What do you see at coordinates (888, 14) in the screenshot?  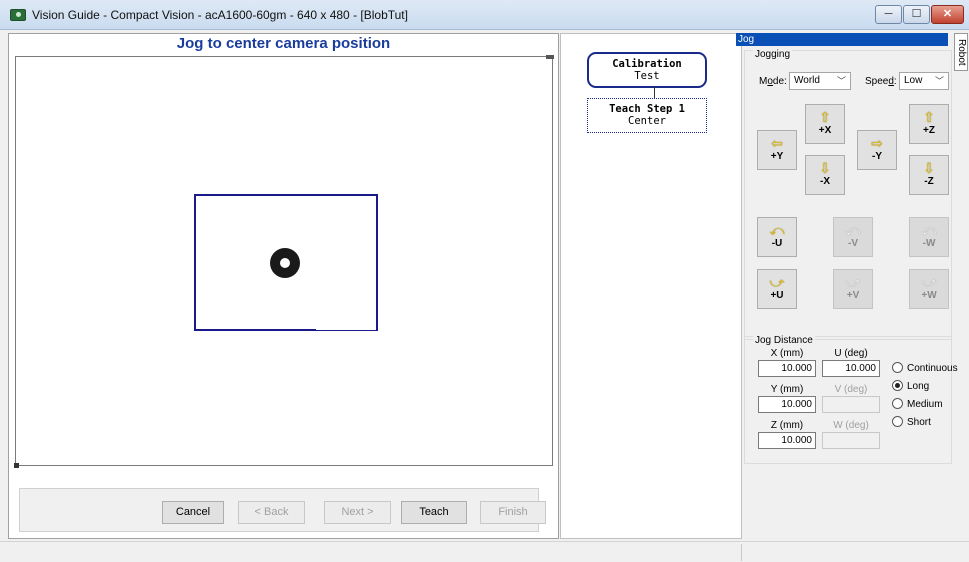 I see `minimize-button: ─` at bounding box center [888, 14].